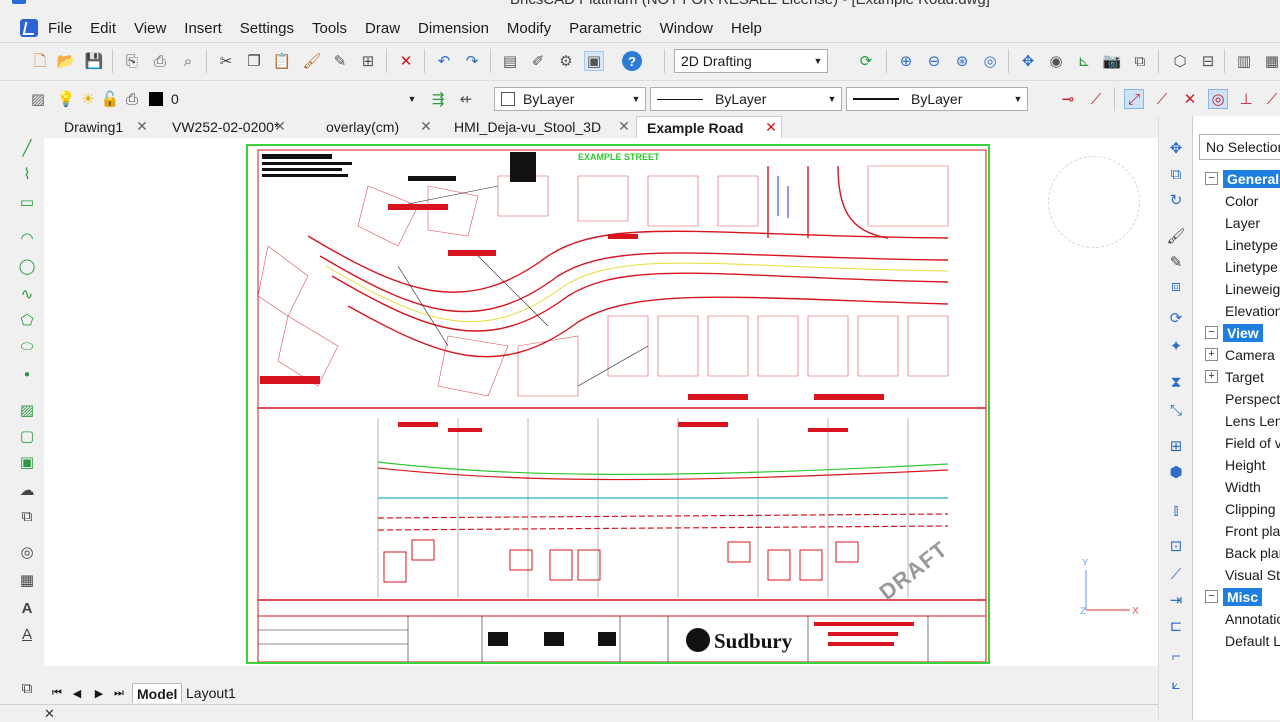  Describe the element at coordinates (1236, 487) in the screenshot. I see `prop-width: Width` at that location.